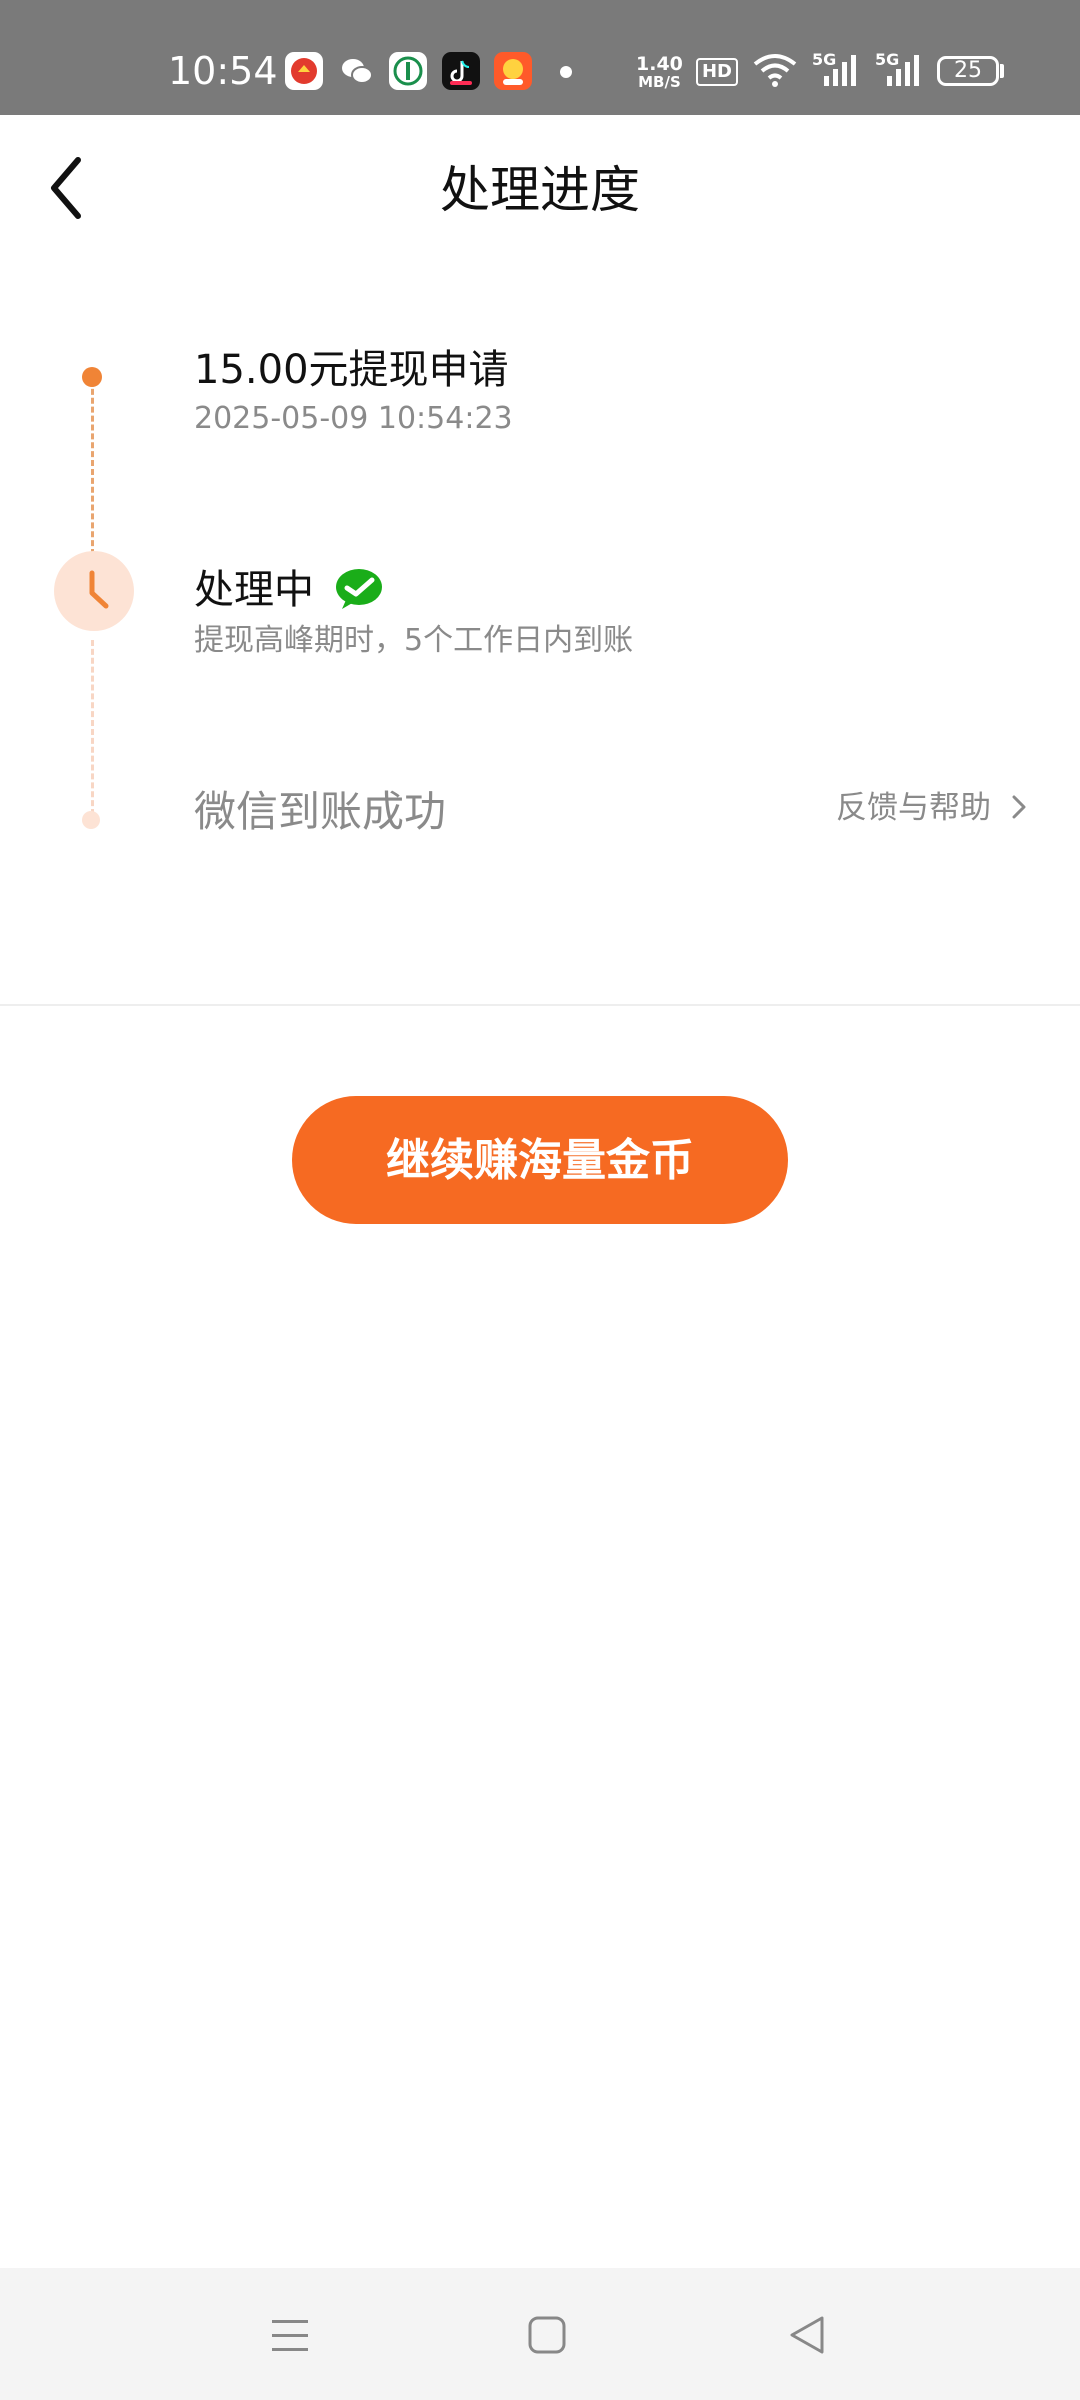 The width and height of the screenshot is (1080, 2400). What do you see at coordinates (92, 727) in the screenshot?
I see `timeline-connector-pending` at bounding box center [92, 727].